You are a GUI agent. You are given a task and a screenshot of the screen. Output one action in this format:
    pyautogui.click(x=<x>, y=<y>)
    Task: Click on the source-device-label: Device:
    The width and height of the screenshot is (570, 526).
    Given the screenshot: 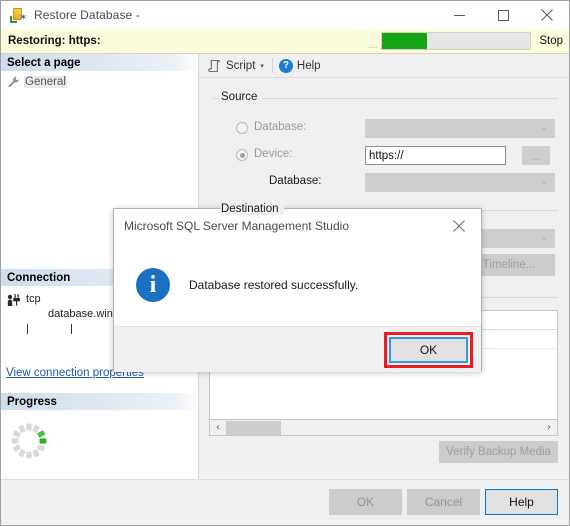 What is the action you would take?
    pyautogui.click(x=273, y=154)
    